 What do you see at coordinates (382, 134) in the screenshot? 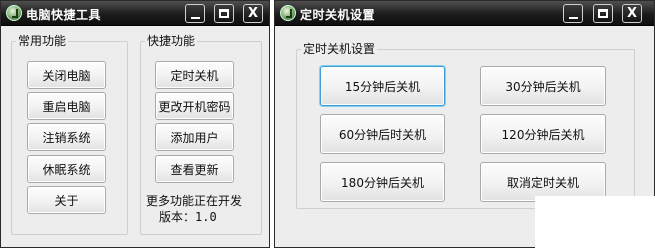
I see `shutdown-60min-button: 60分钟后时关机` at bounding box center [382, 134].